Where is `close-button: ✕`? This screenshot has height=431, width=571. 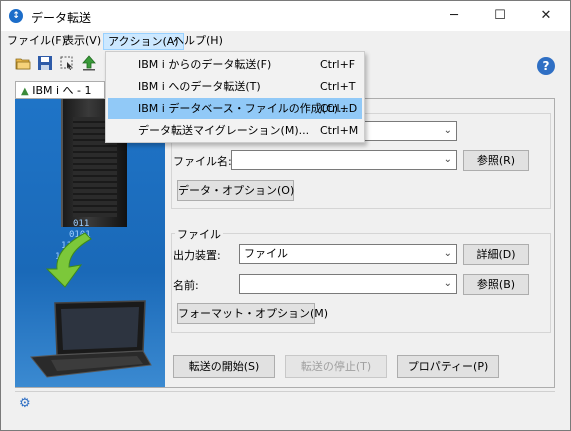
close-button: ✕ is located at coordinates (546, 16).